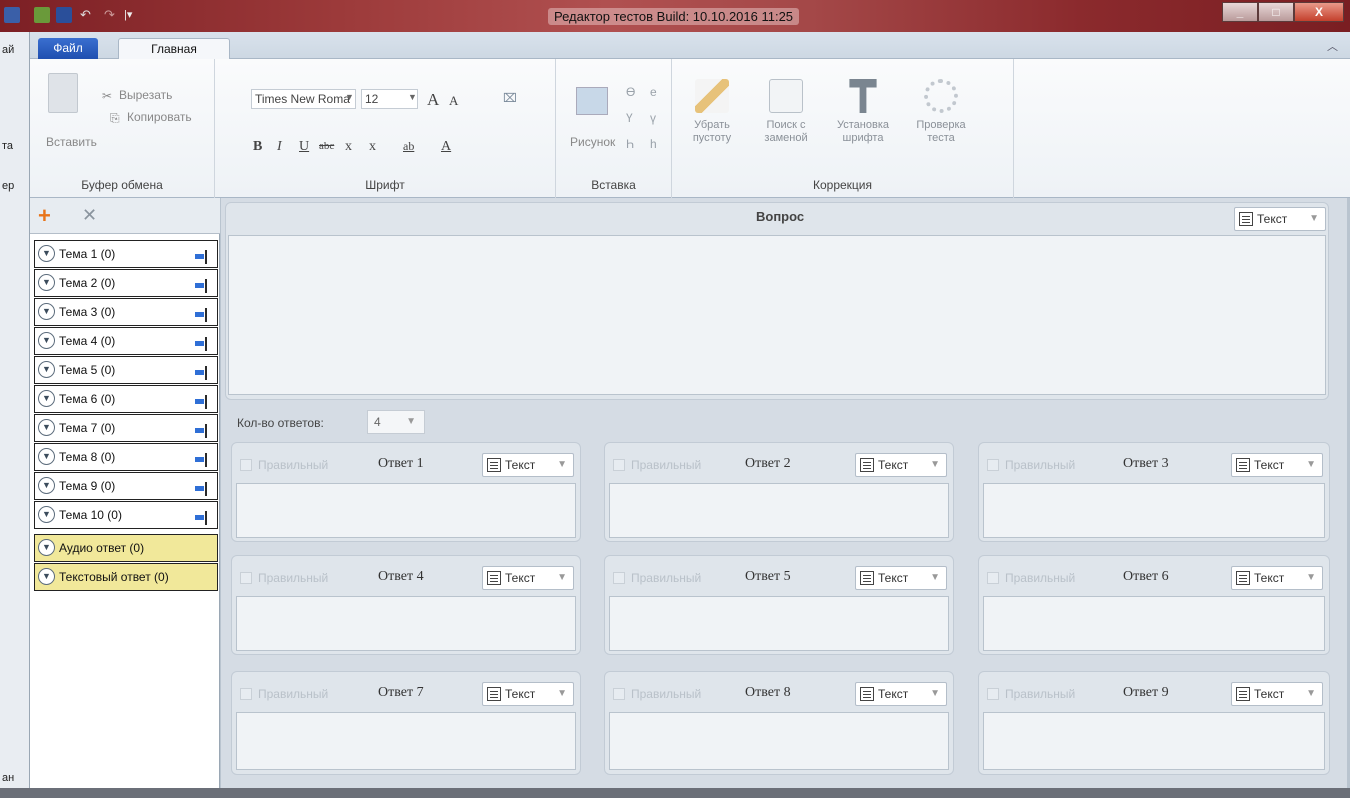 The height and width of the screenshot is (798, 1350). Describe the element at coordinates (592, 142) in the screenshot. I see `picture-button: Рисунок` at that location.